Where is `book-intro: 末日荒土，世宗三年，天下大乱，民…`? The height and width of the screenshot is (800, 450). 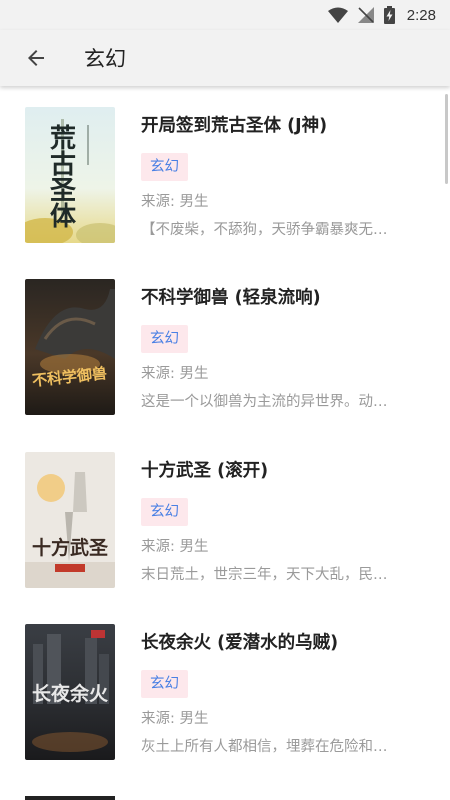 book-intro: 末日荒土，世宗三年，天下大乱，民… is located at coordinates (264, 575).